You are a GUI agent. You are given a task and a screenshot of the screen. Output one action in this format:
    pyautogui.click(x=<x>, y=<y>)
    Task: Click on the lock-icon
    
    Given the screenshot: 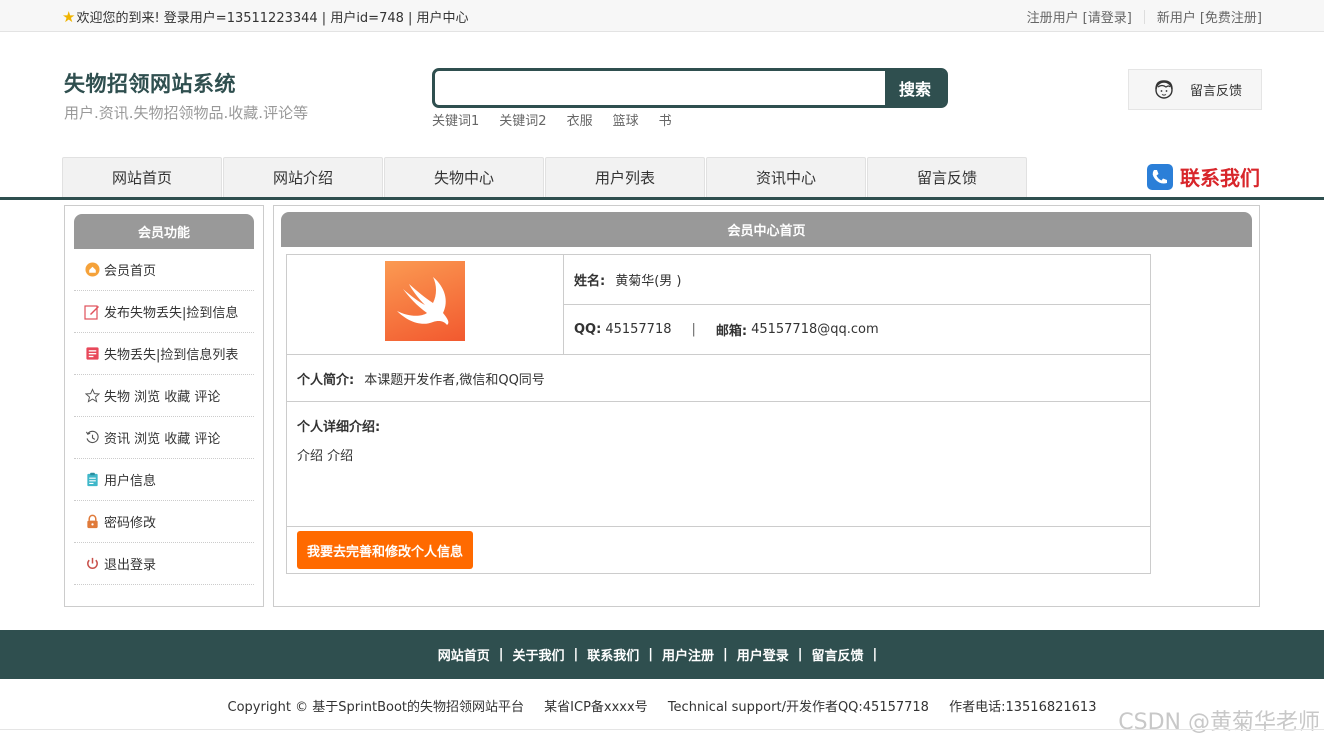 What is the action you would take?
    pyautogui.click(x=92, y=522)
    